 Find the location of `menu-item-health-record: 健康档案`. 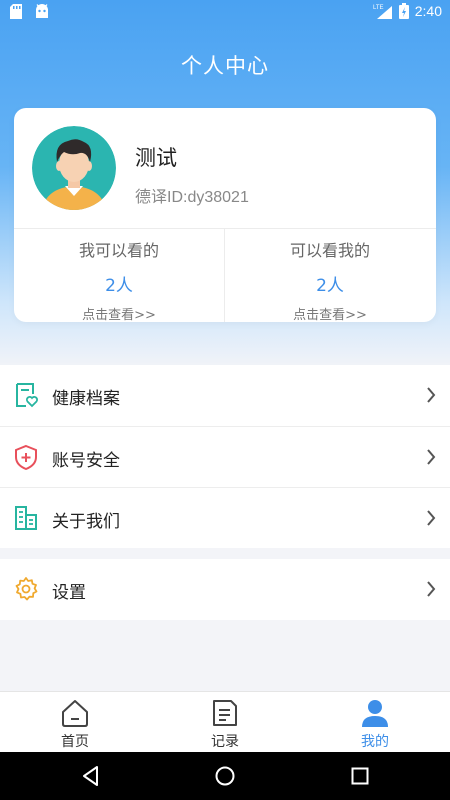

menu-item-health-record: 健康档案 is located at coordinates (225, 395).